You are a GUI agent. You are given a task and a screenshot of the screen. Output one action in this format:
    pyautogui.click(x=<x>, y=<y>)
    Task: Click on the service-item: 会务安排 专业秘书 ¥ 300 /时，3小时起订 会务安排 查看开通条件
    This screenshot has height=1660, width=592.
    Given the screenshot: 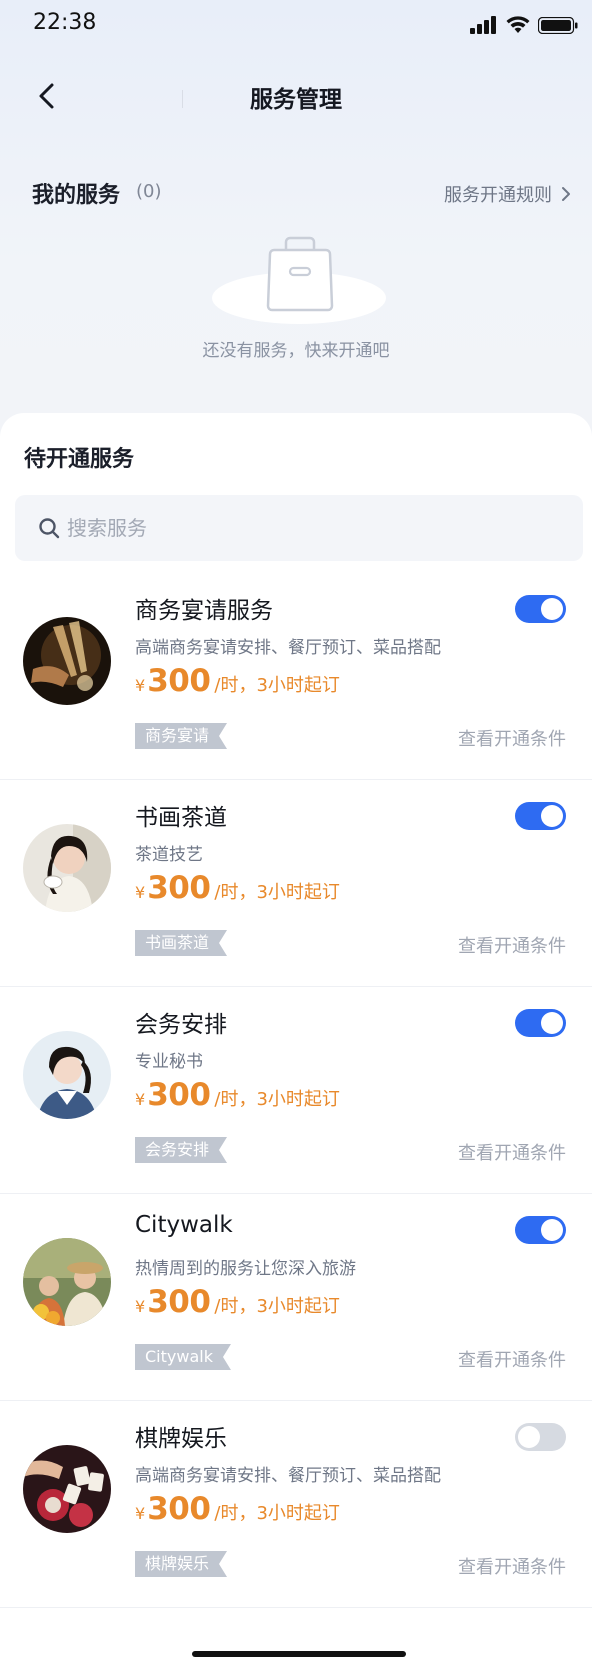 What is the action you would take?
    pyautogui.click(x=296, y=1090)
    